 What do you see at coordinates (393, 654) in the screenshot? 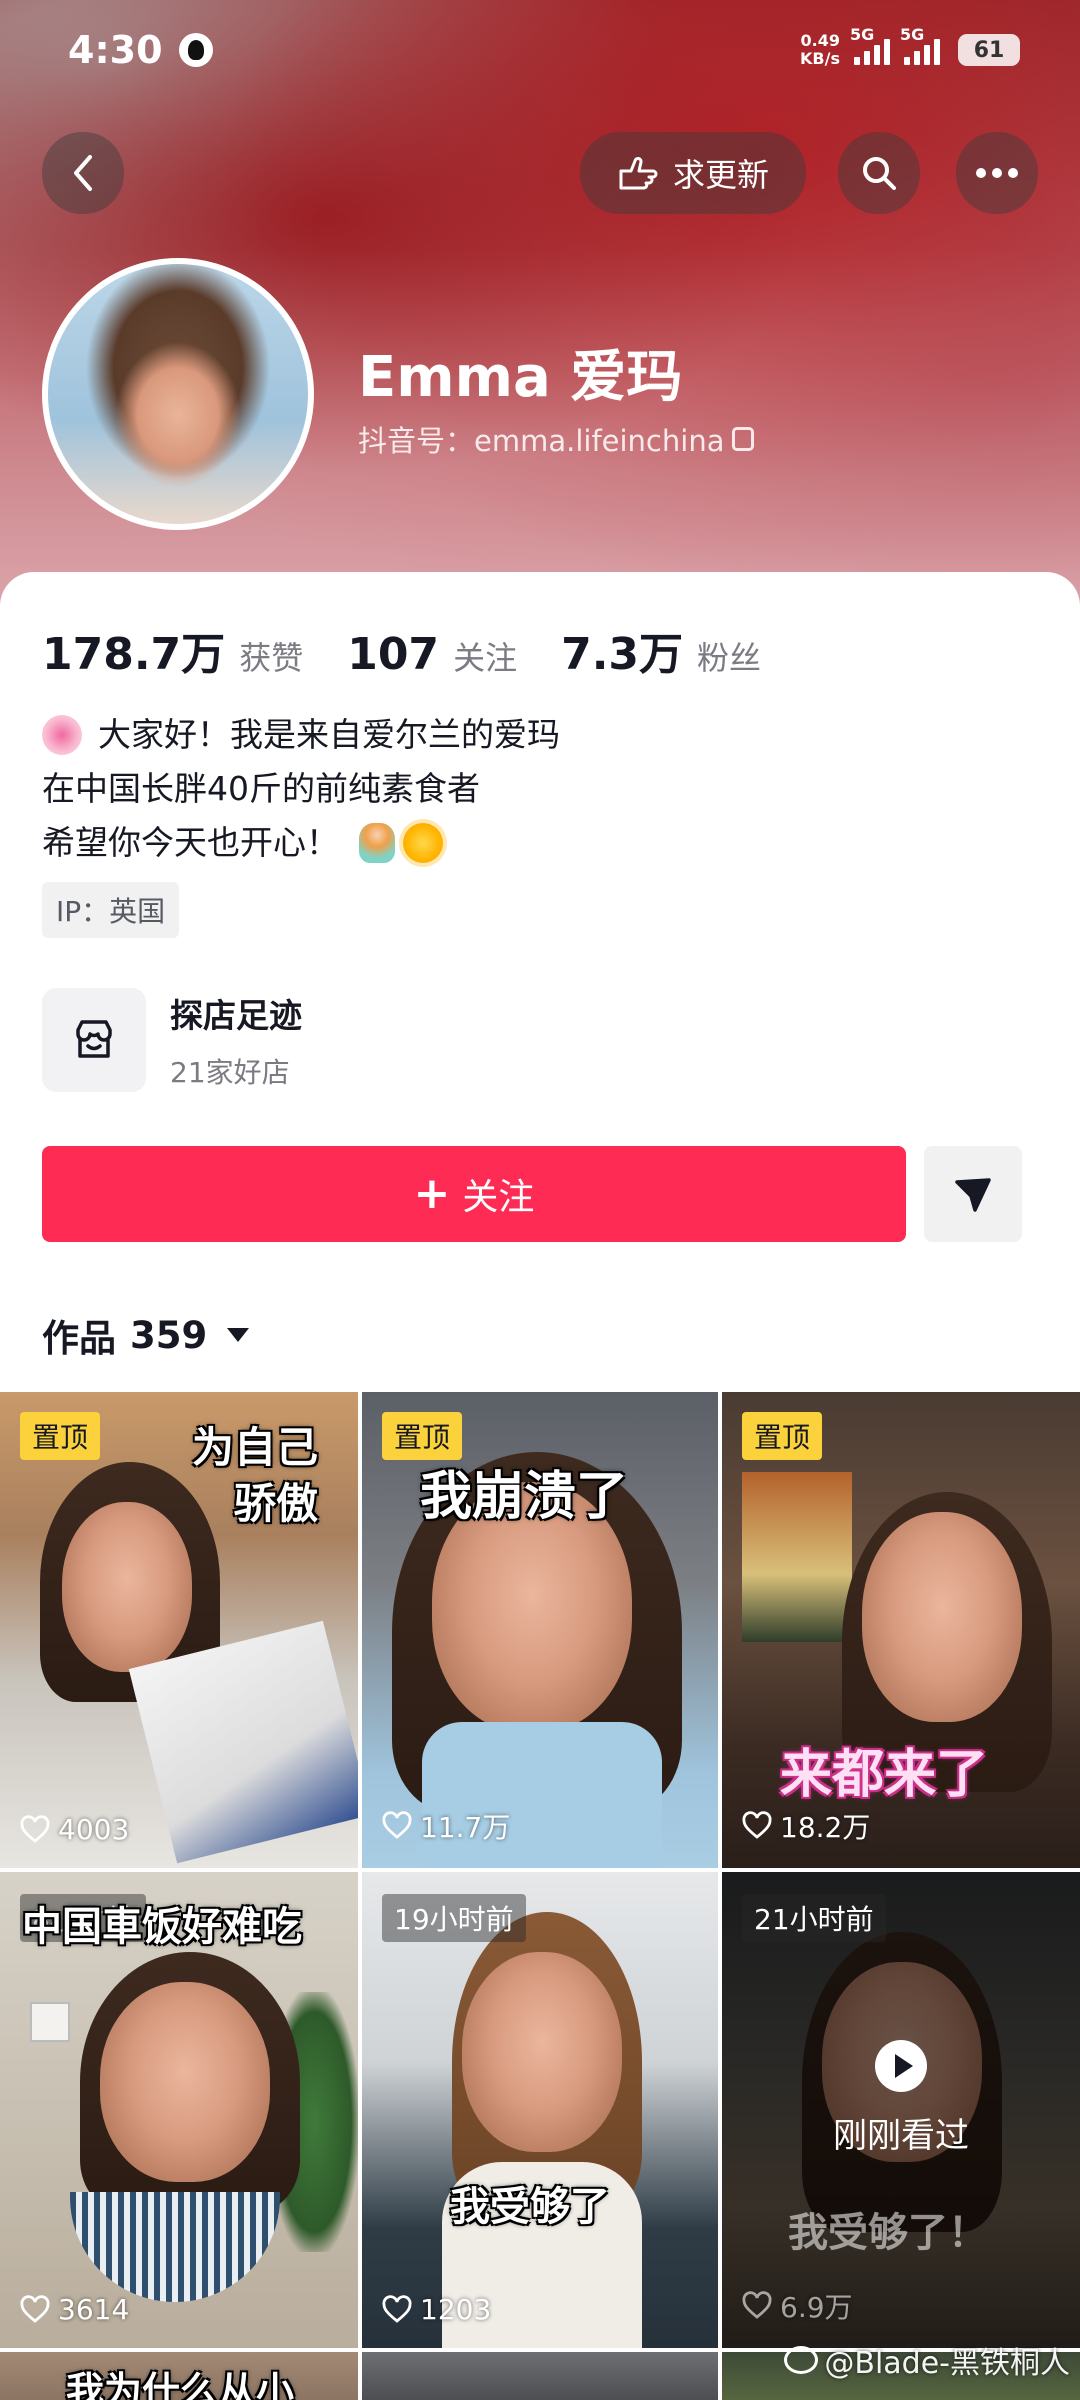
I see `stat-following-value: 107` at bounding box center [393, 654].